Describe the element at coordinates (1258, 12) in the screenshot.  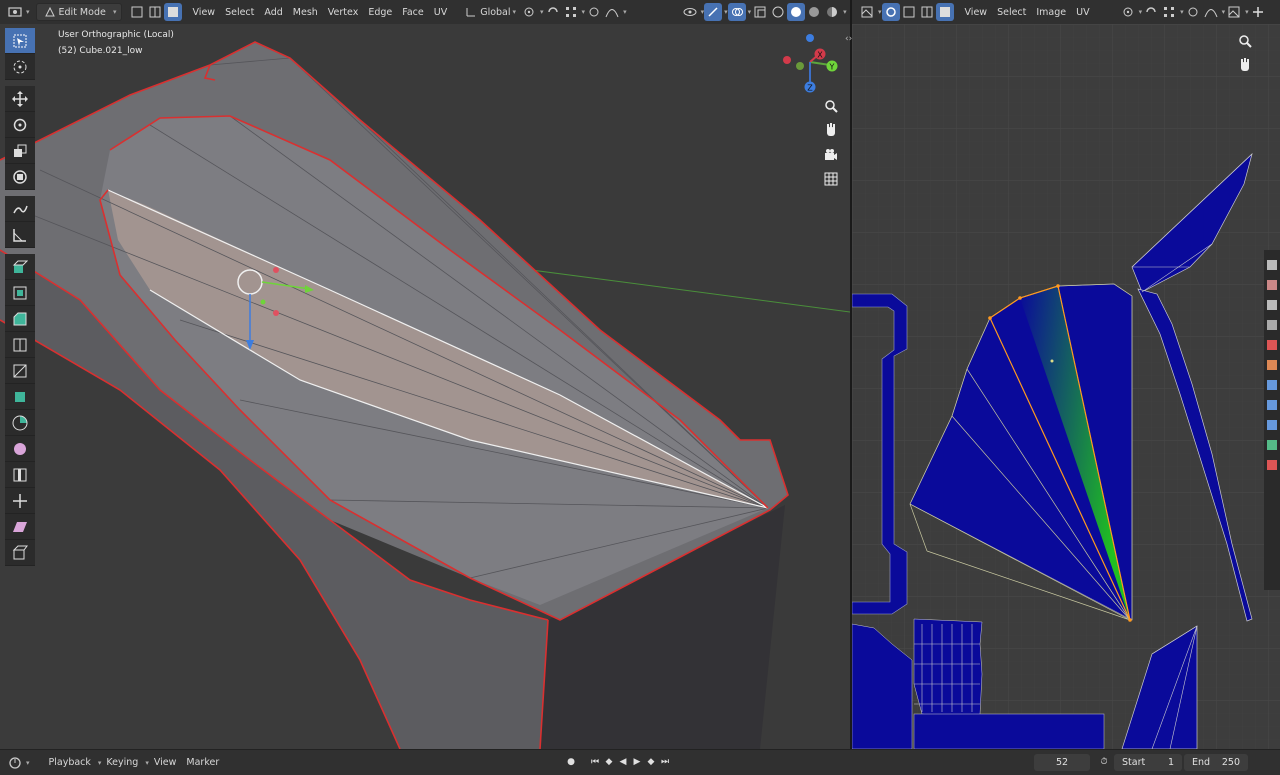
I see `new-image-icon` at that location.